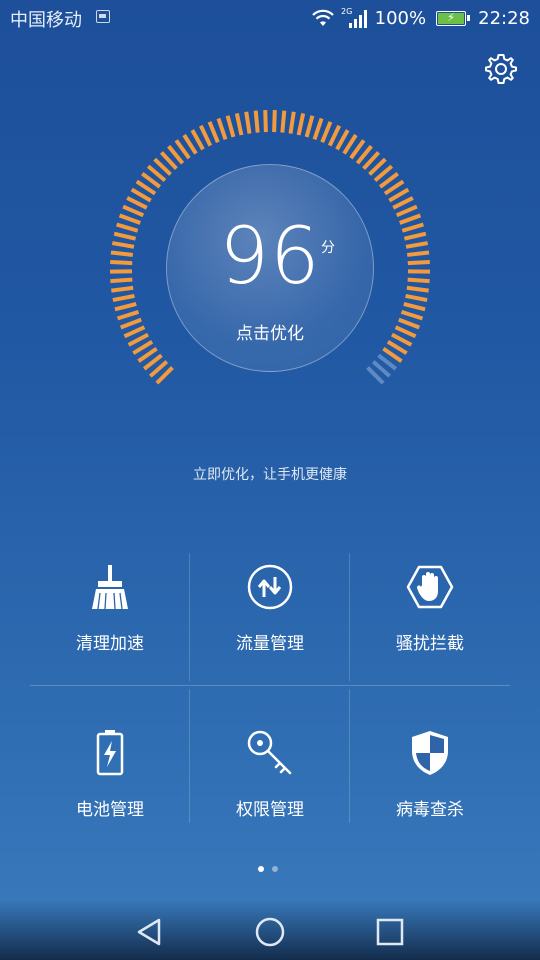  Describe the element at coordinates (261, 869) in the screenshot. I see `page-dot-active` at that location.